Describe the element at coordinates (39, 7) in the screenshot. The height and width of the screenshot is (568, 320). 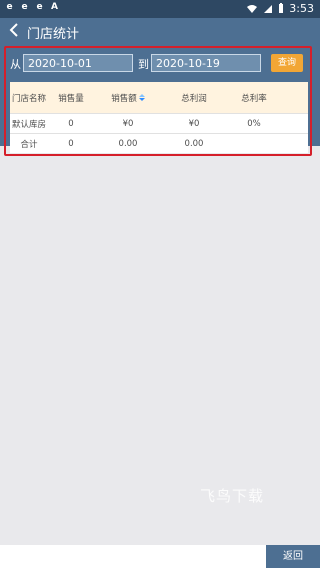
I see `notification-icon-3: e` at that location.